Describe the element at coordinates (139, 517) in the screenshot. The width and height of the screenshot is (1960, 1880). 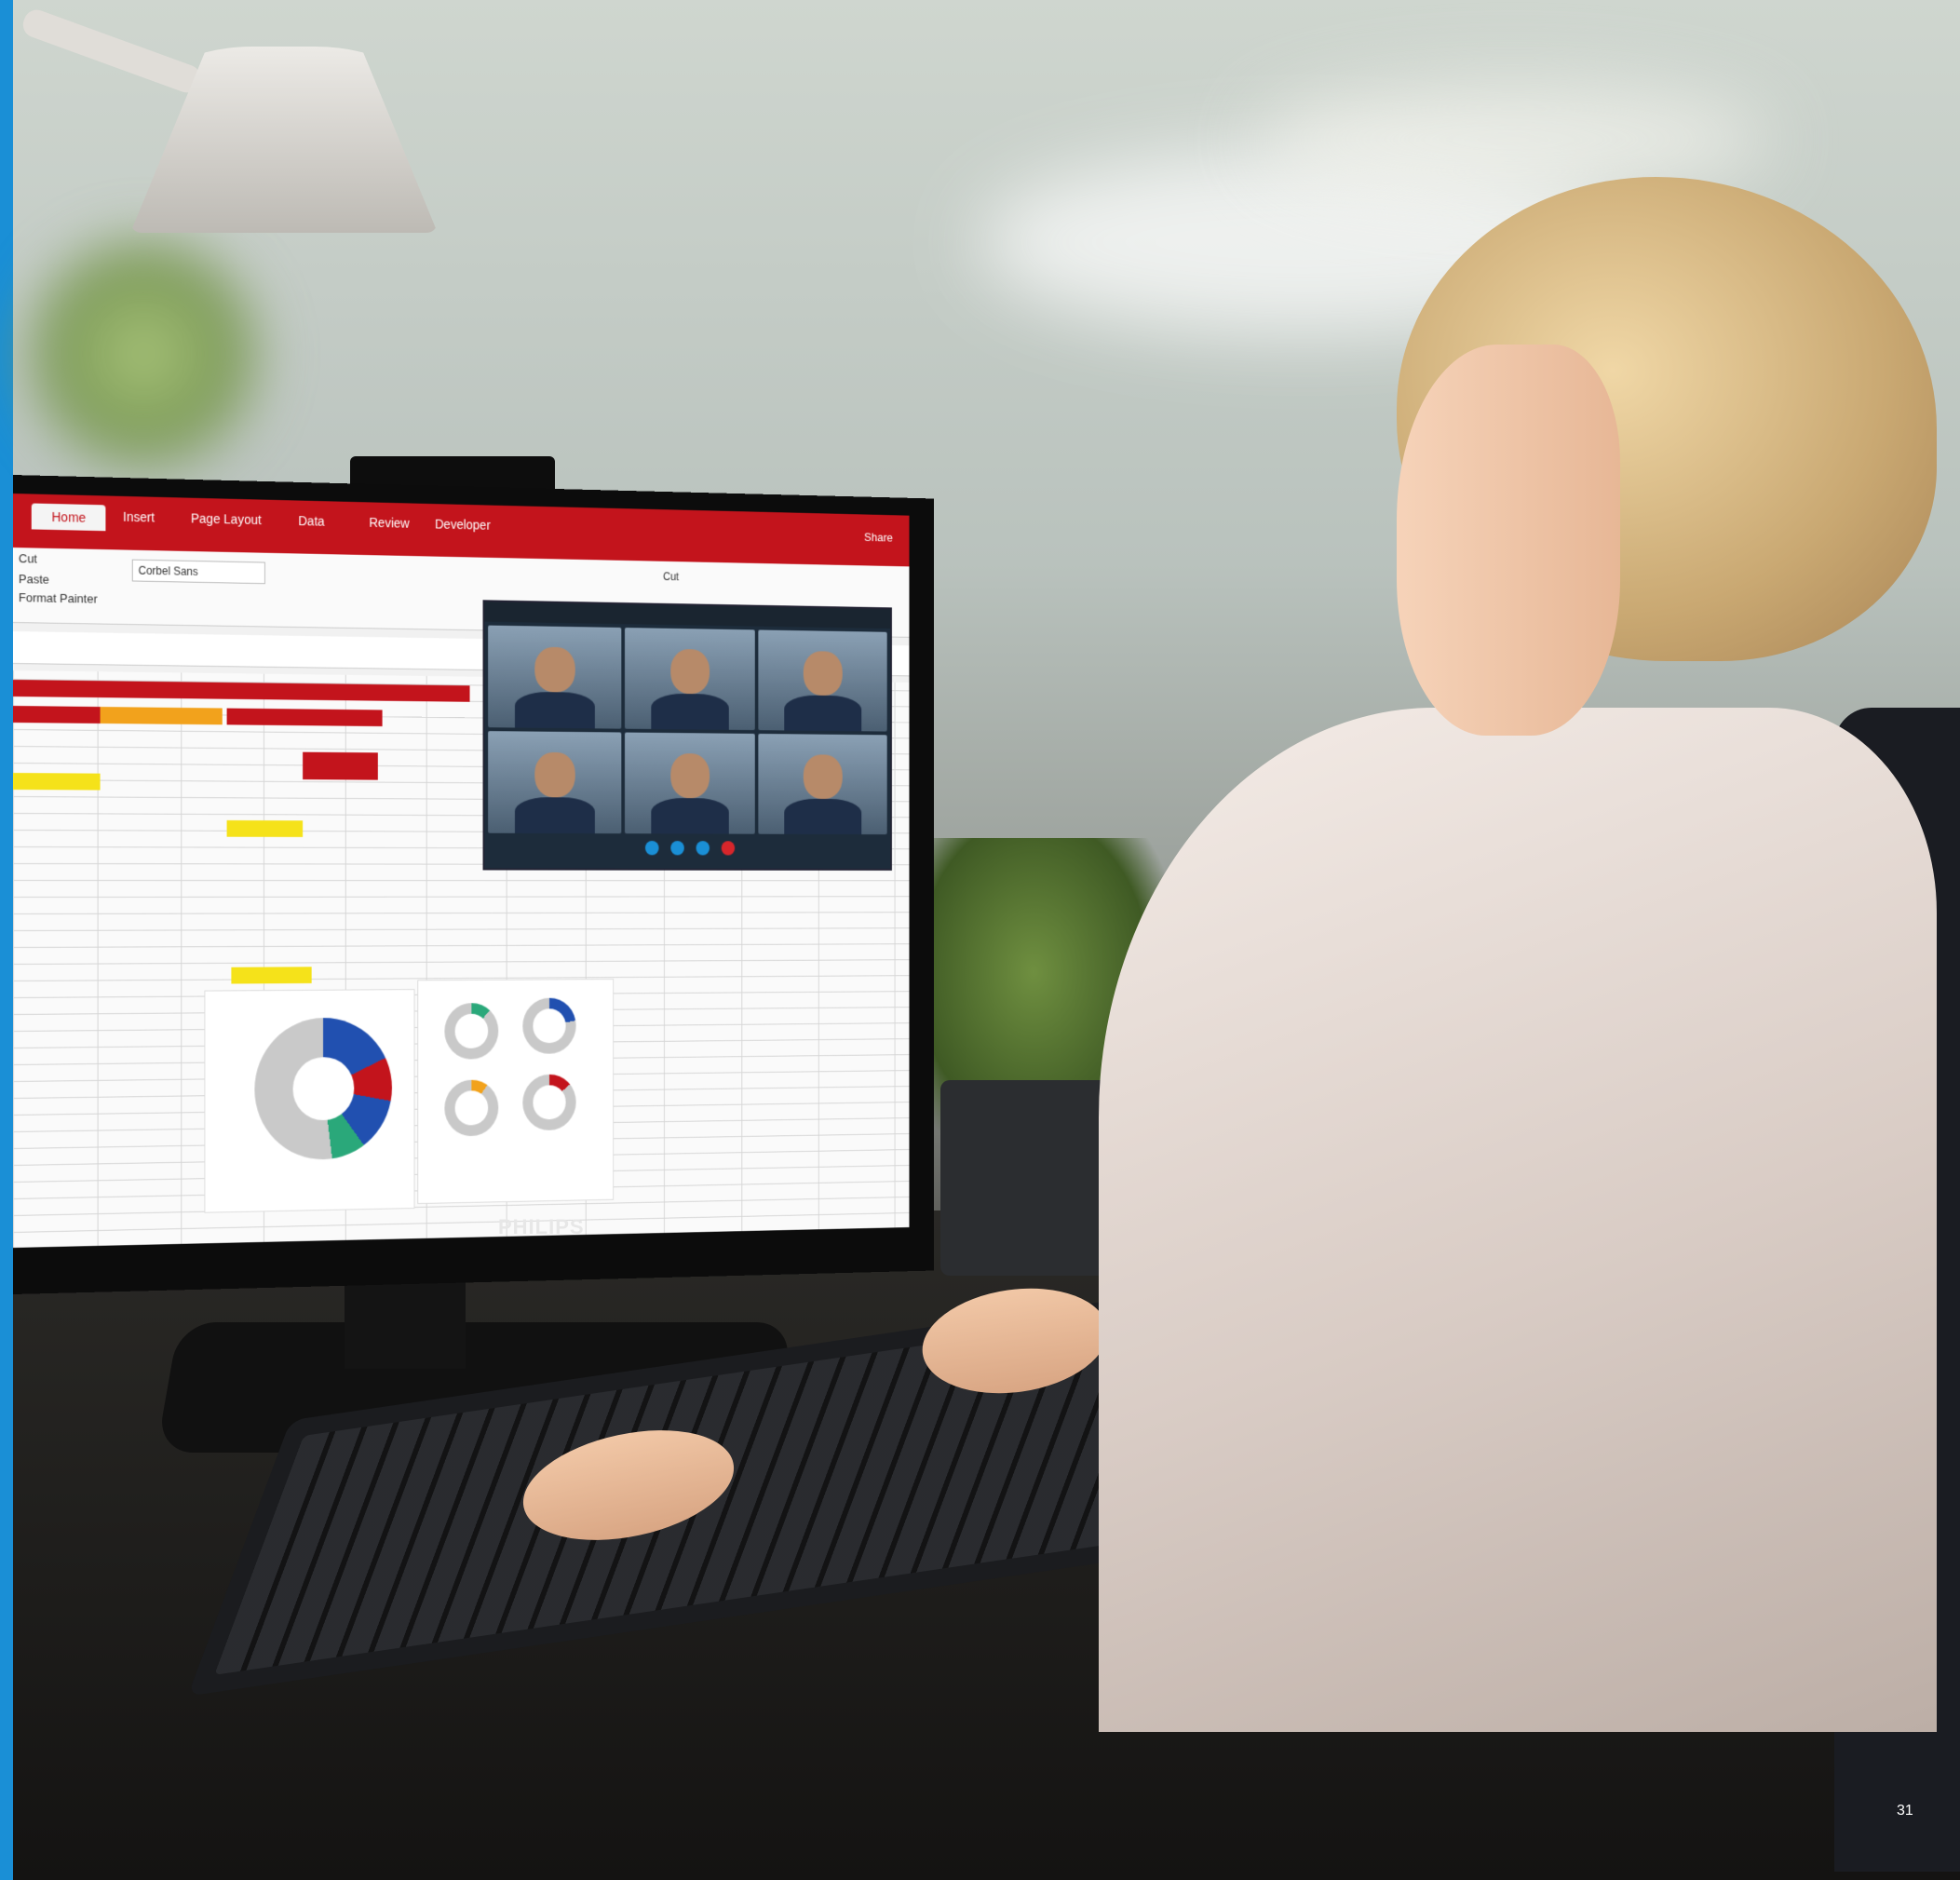
I see `tab-insert: Insert` at that location.